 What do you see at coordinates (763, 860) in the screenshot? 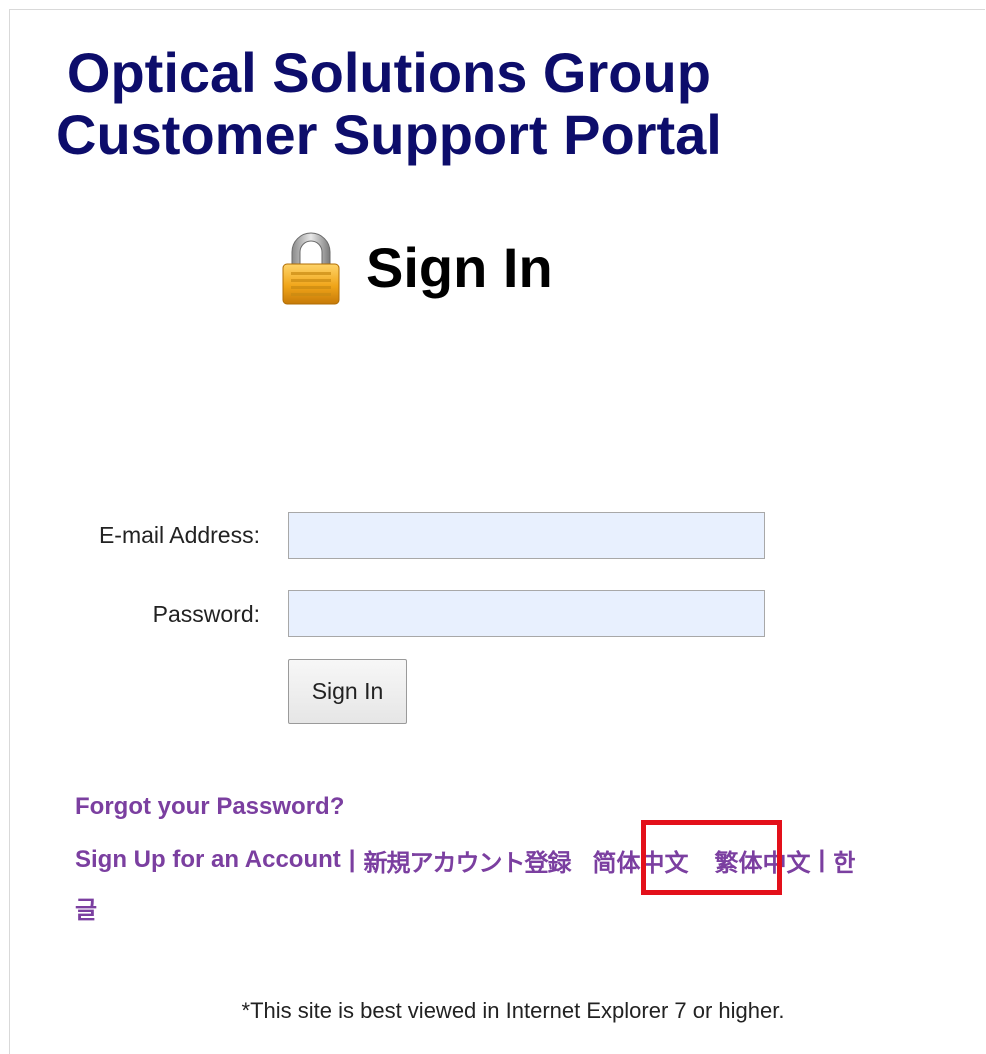
I see `traditional-chinese-link: 繁体中文` at bounding box center [763, 860].